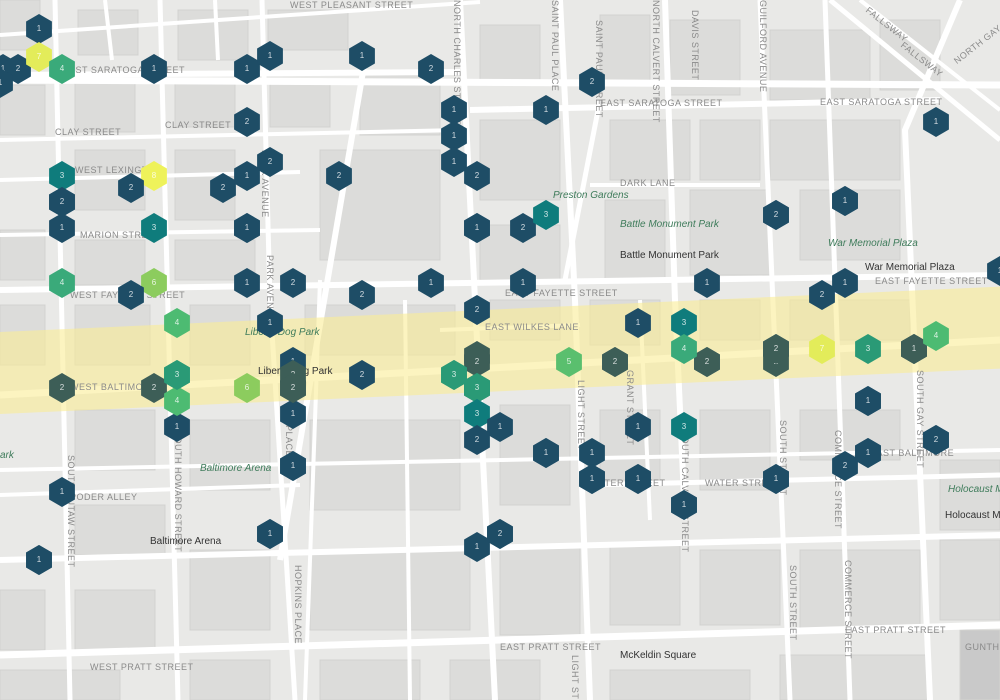 Image resolution: width=1000 pixels, height=700 pixels. Describe the element at coordinates (669, 224) in the screenshot. I see `place-label: Battle Monument Park` at that location.